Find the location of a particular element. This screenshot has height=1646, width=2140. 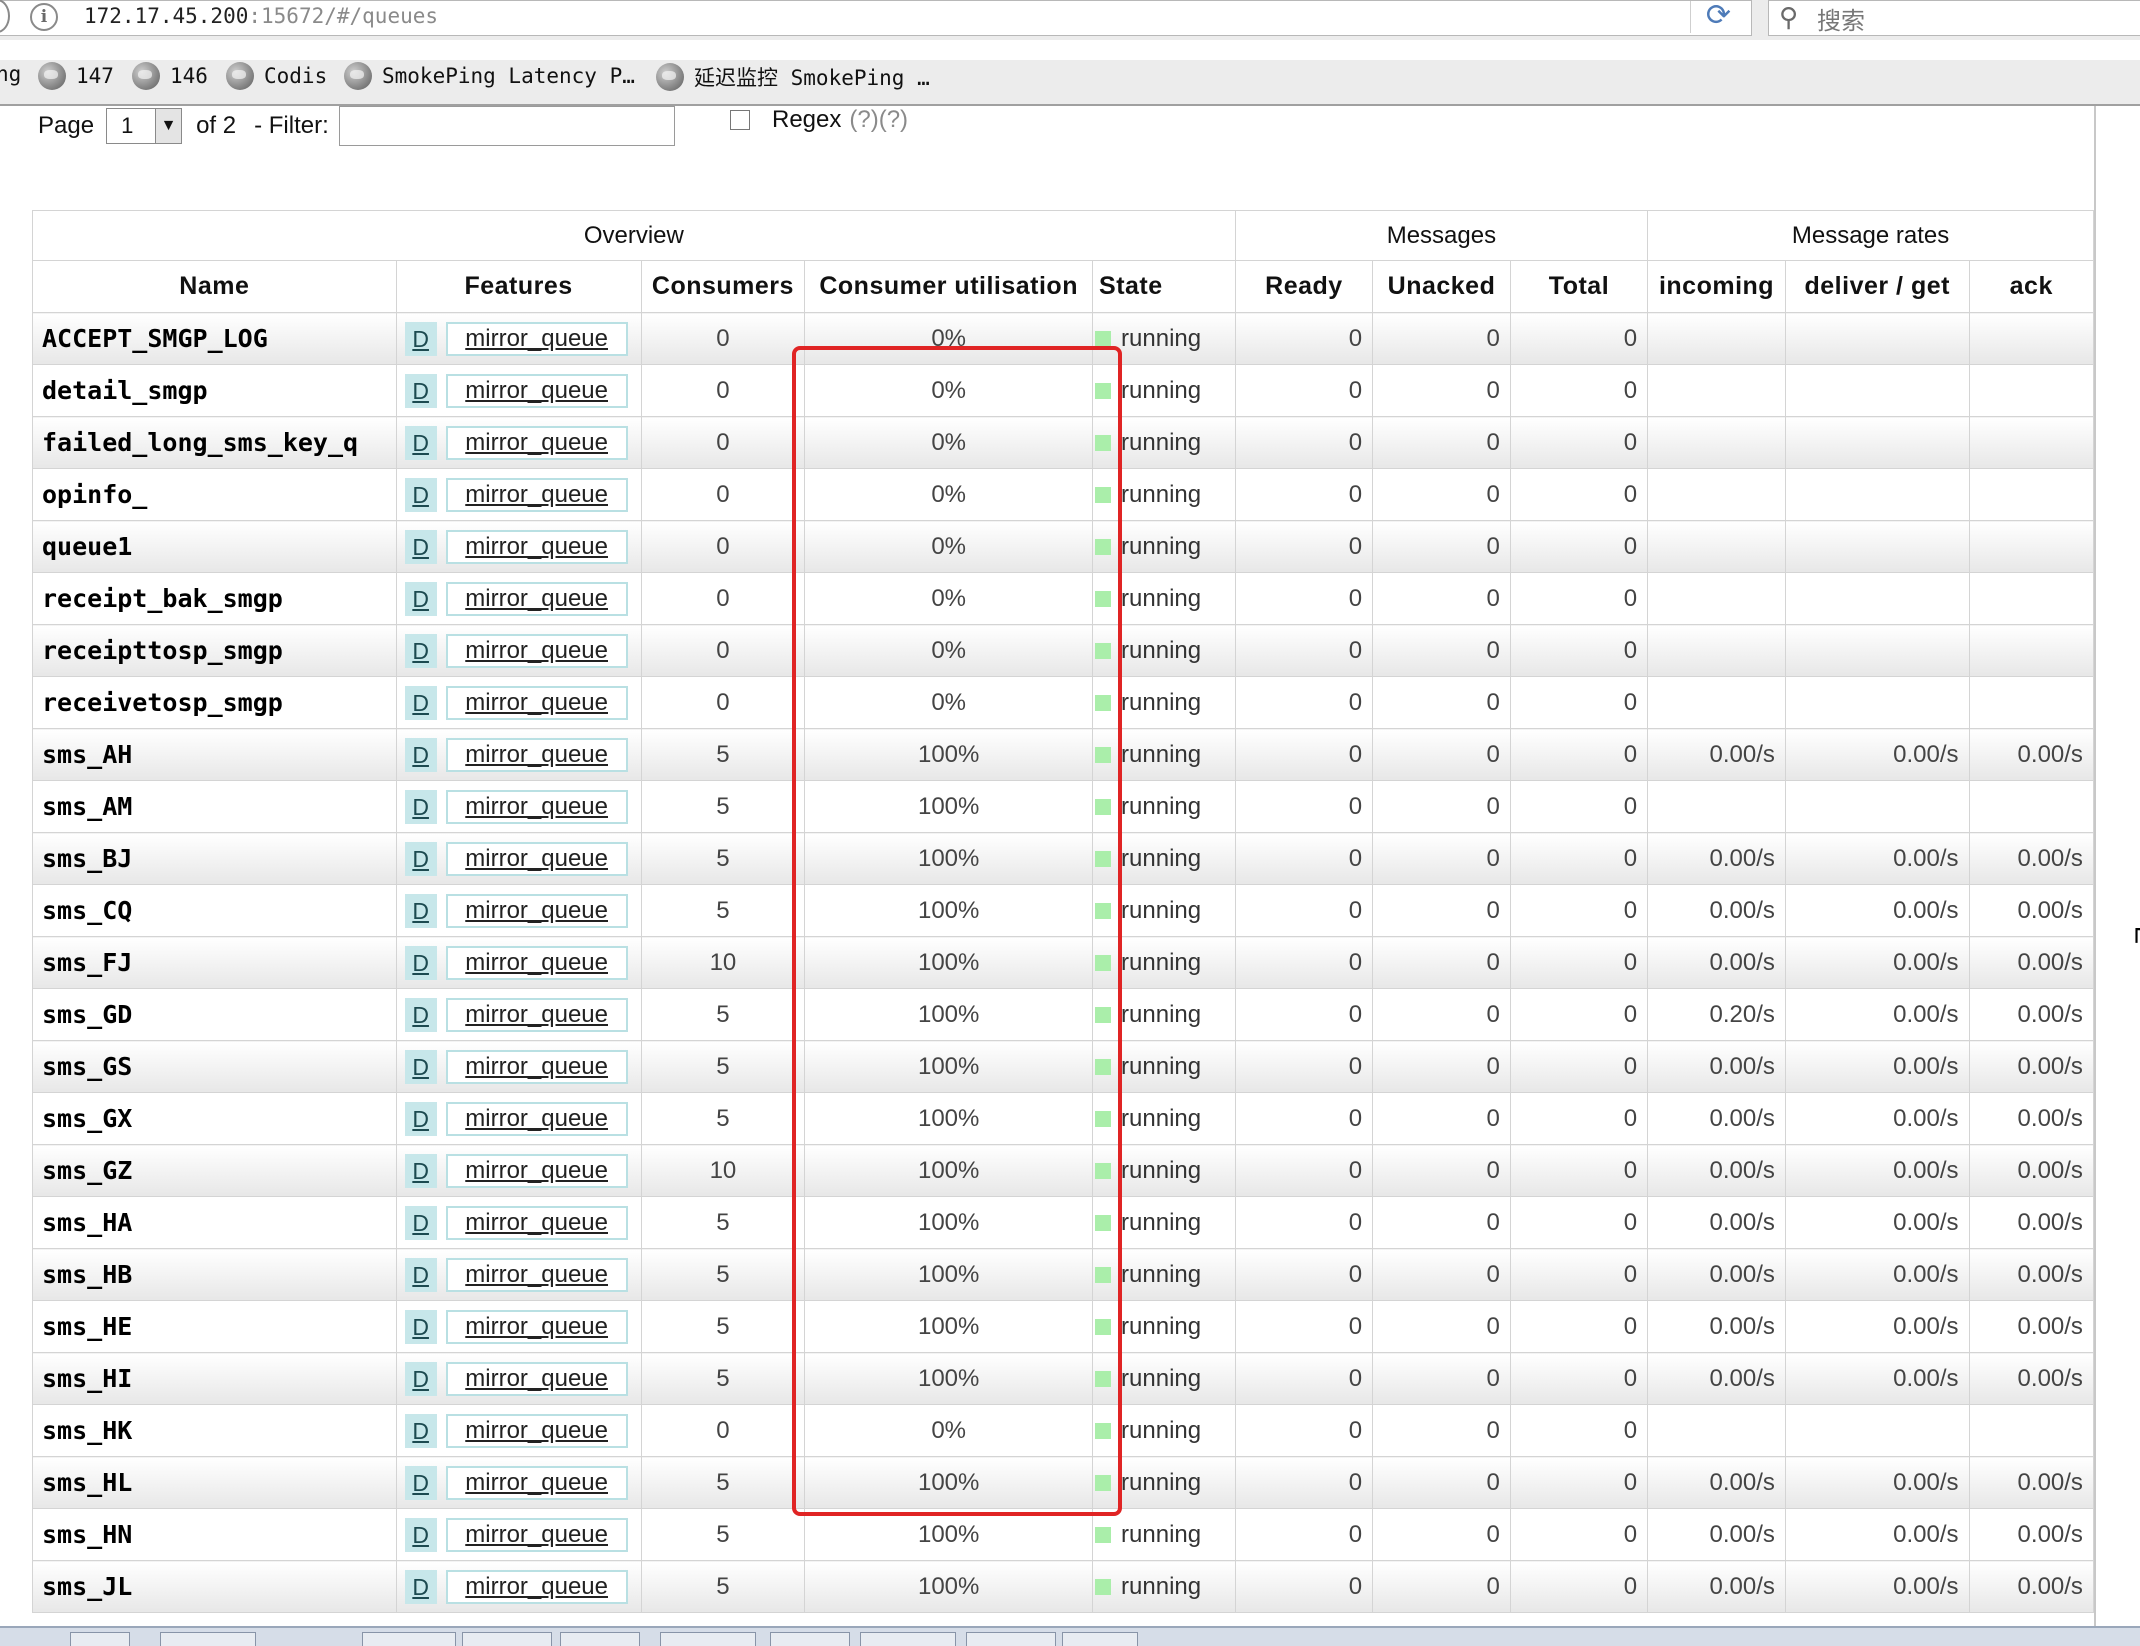

bookmark-item: ng is located at coordinates (10, 74).